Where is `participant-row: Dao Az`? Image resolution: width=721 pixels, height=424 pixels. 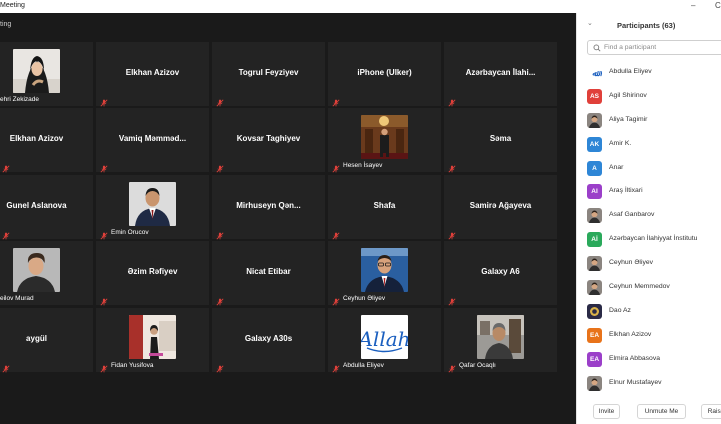
participant-row: Dao Az is located at coordinates (649, 313).